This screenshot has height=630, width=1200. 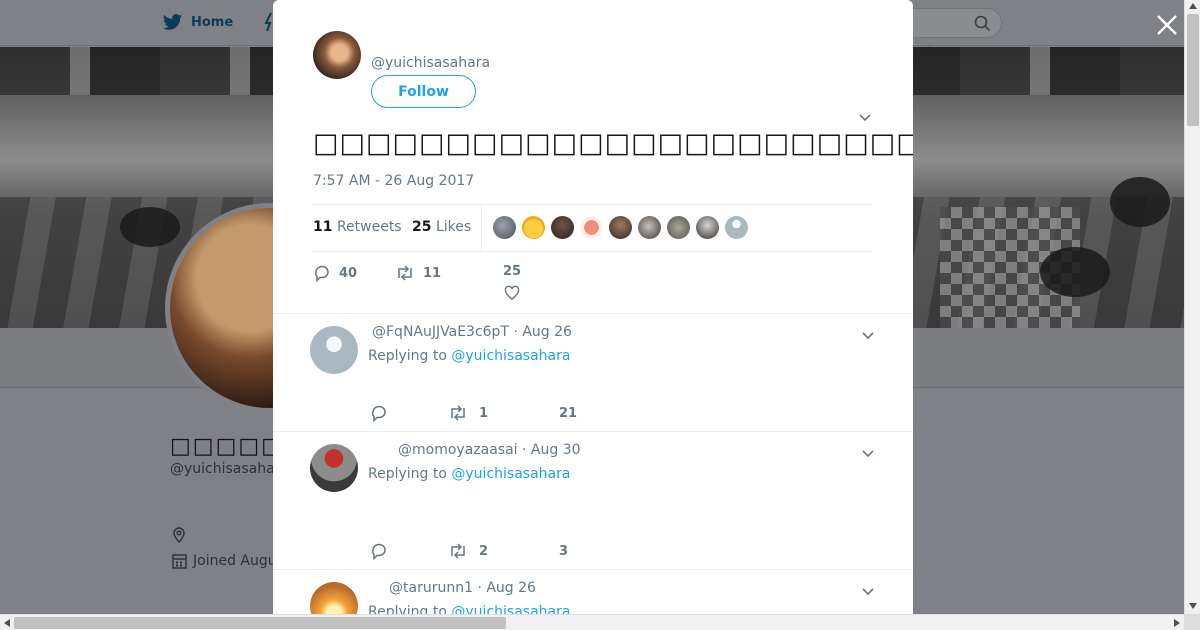 I want to click on like-button: 25, so click(x=512, y=282).